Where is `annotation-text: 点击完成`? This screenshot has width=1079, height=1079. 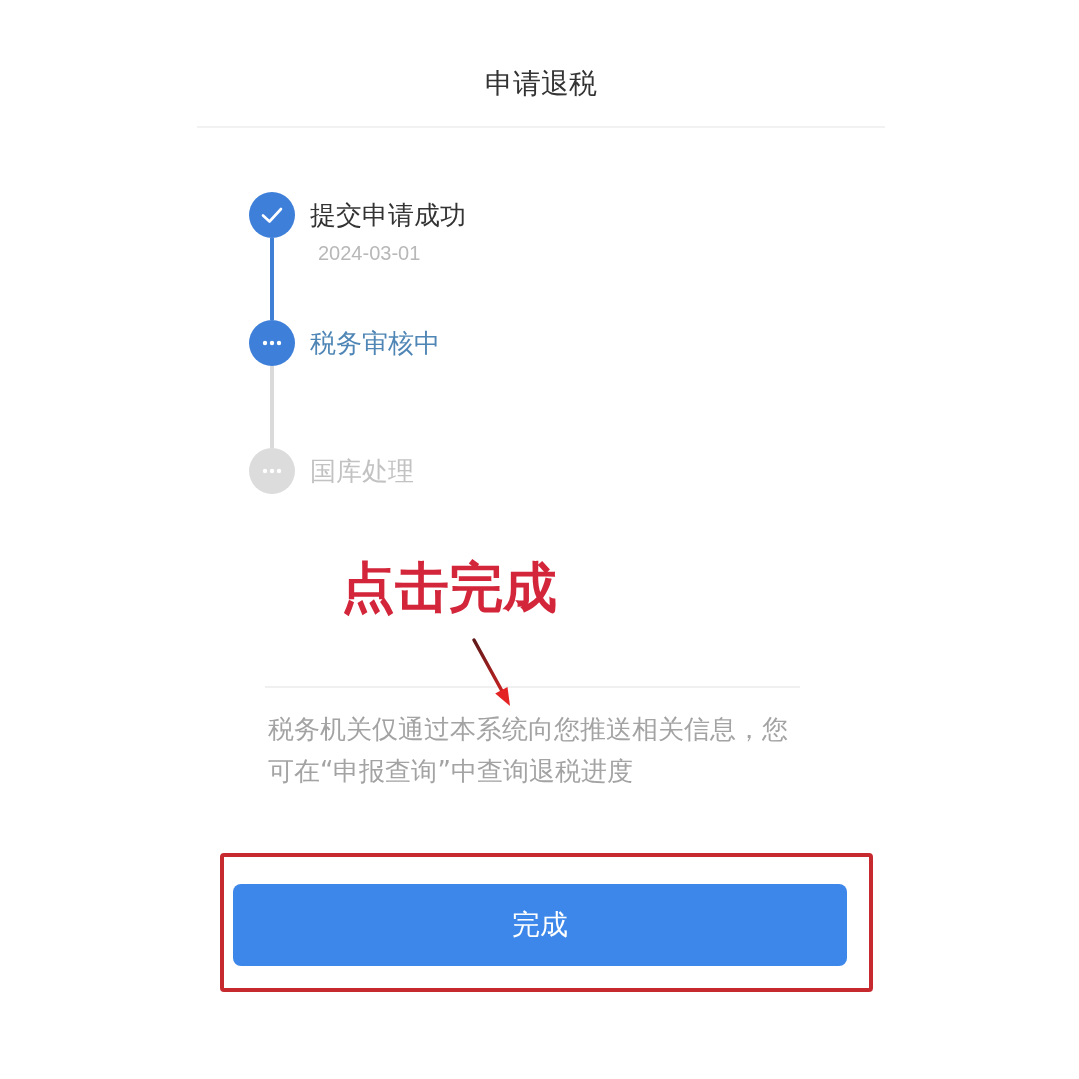 annotation-text: 点击完成 is located at coordinates (449, 588).